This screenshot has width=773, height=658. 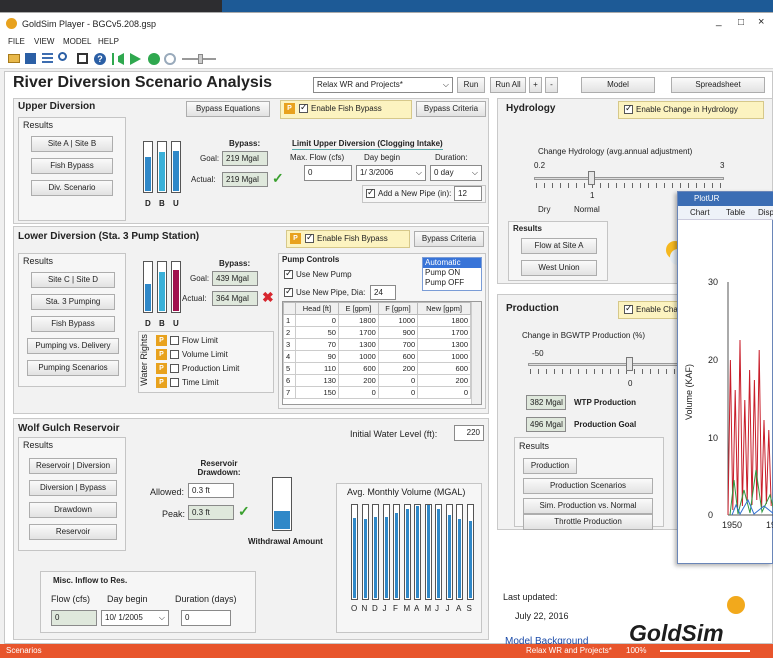 I want to click on pump-mode-listbox: Automatic Pump ON Pump OFF, so click(x=452, y=274).